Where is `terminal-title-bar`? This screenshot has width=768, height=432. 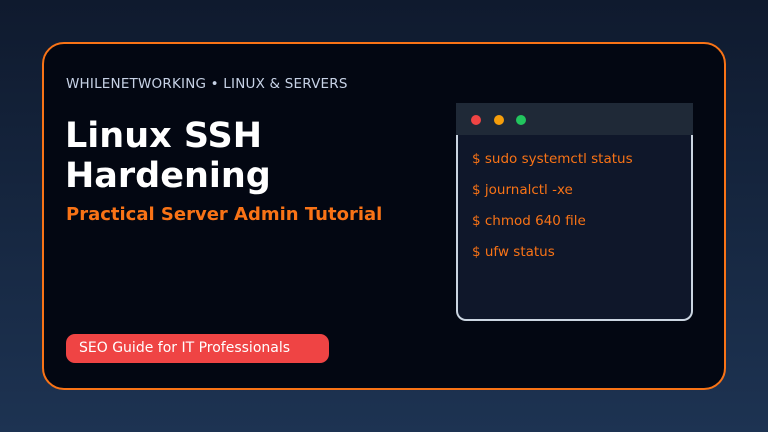 terminal-title-bar is located at coordinates (574, 119).